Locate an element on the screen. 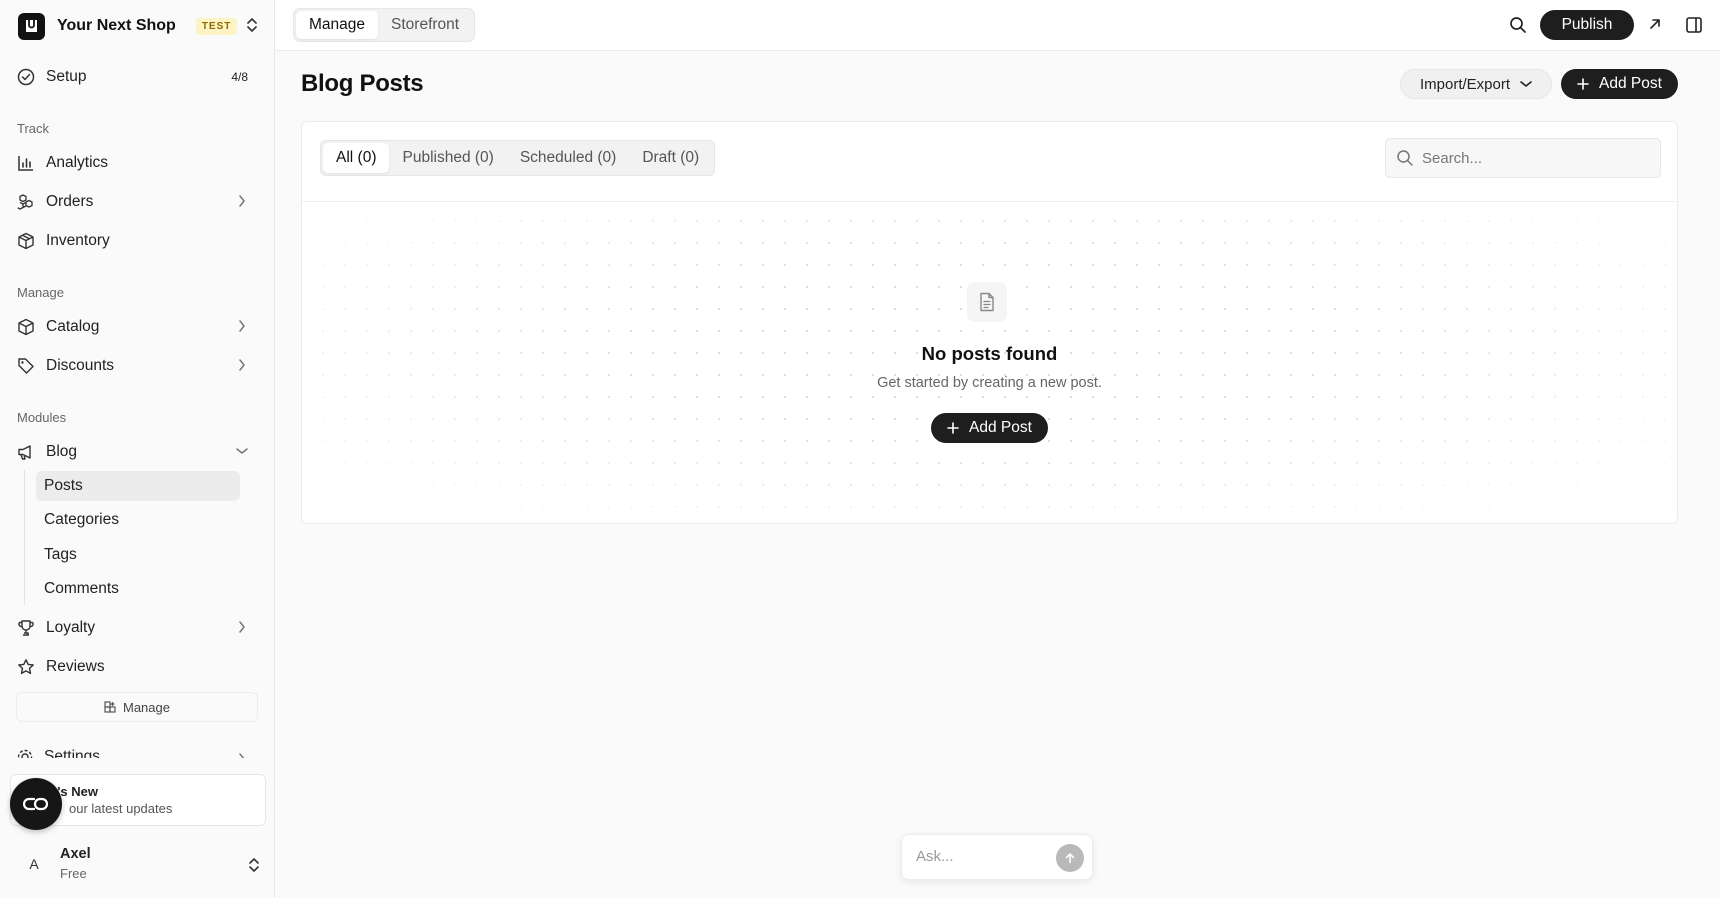 The width and height of the screenshot is (1720, 898). avatar: A is located at coordinates (34, 864).